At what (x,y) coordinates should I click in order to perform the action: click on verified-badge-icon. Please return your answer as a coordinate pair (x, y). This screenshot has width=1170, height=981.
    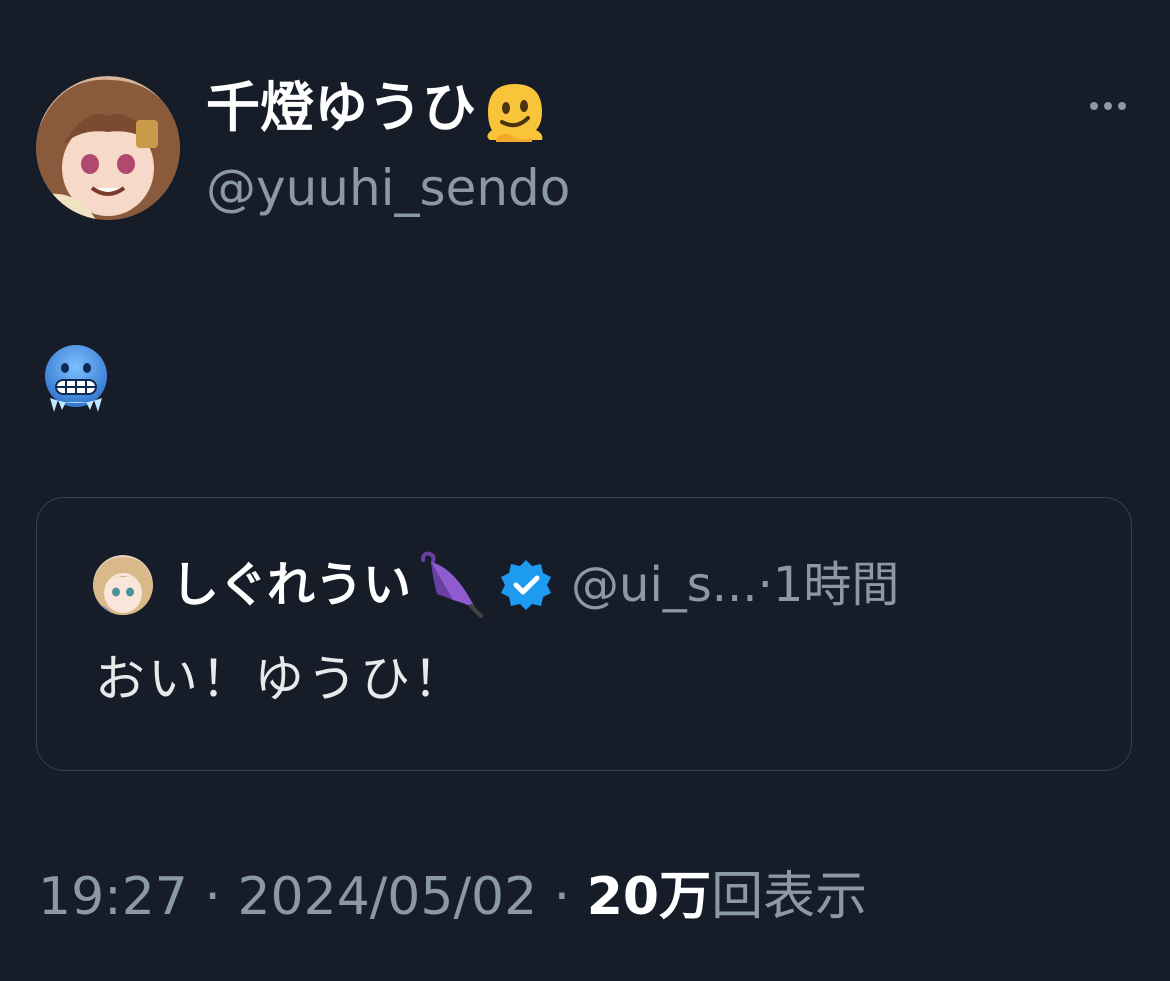
    Looking at the image, I should click on (526, 585).